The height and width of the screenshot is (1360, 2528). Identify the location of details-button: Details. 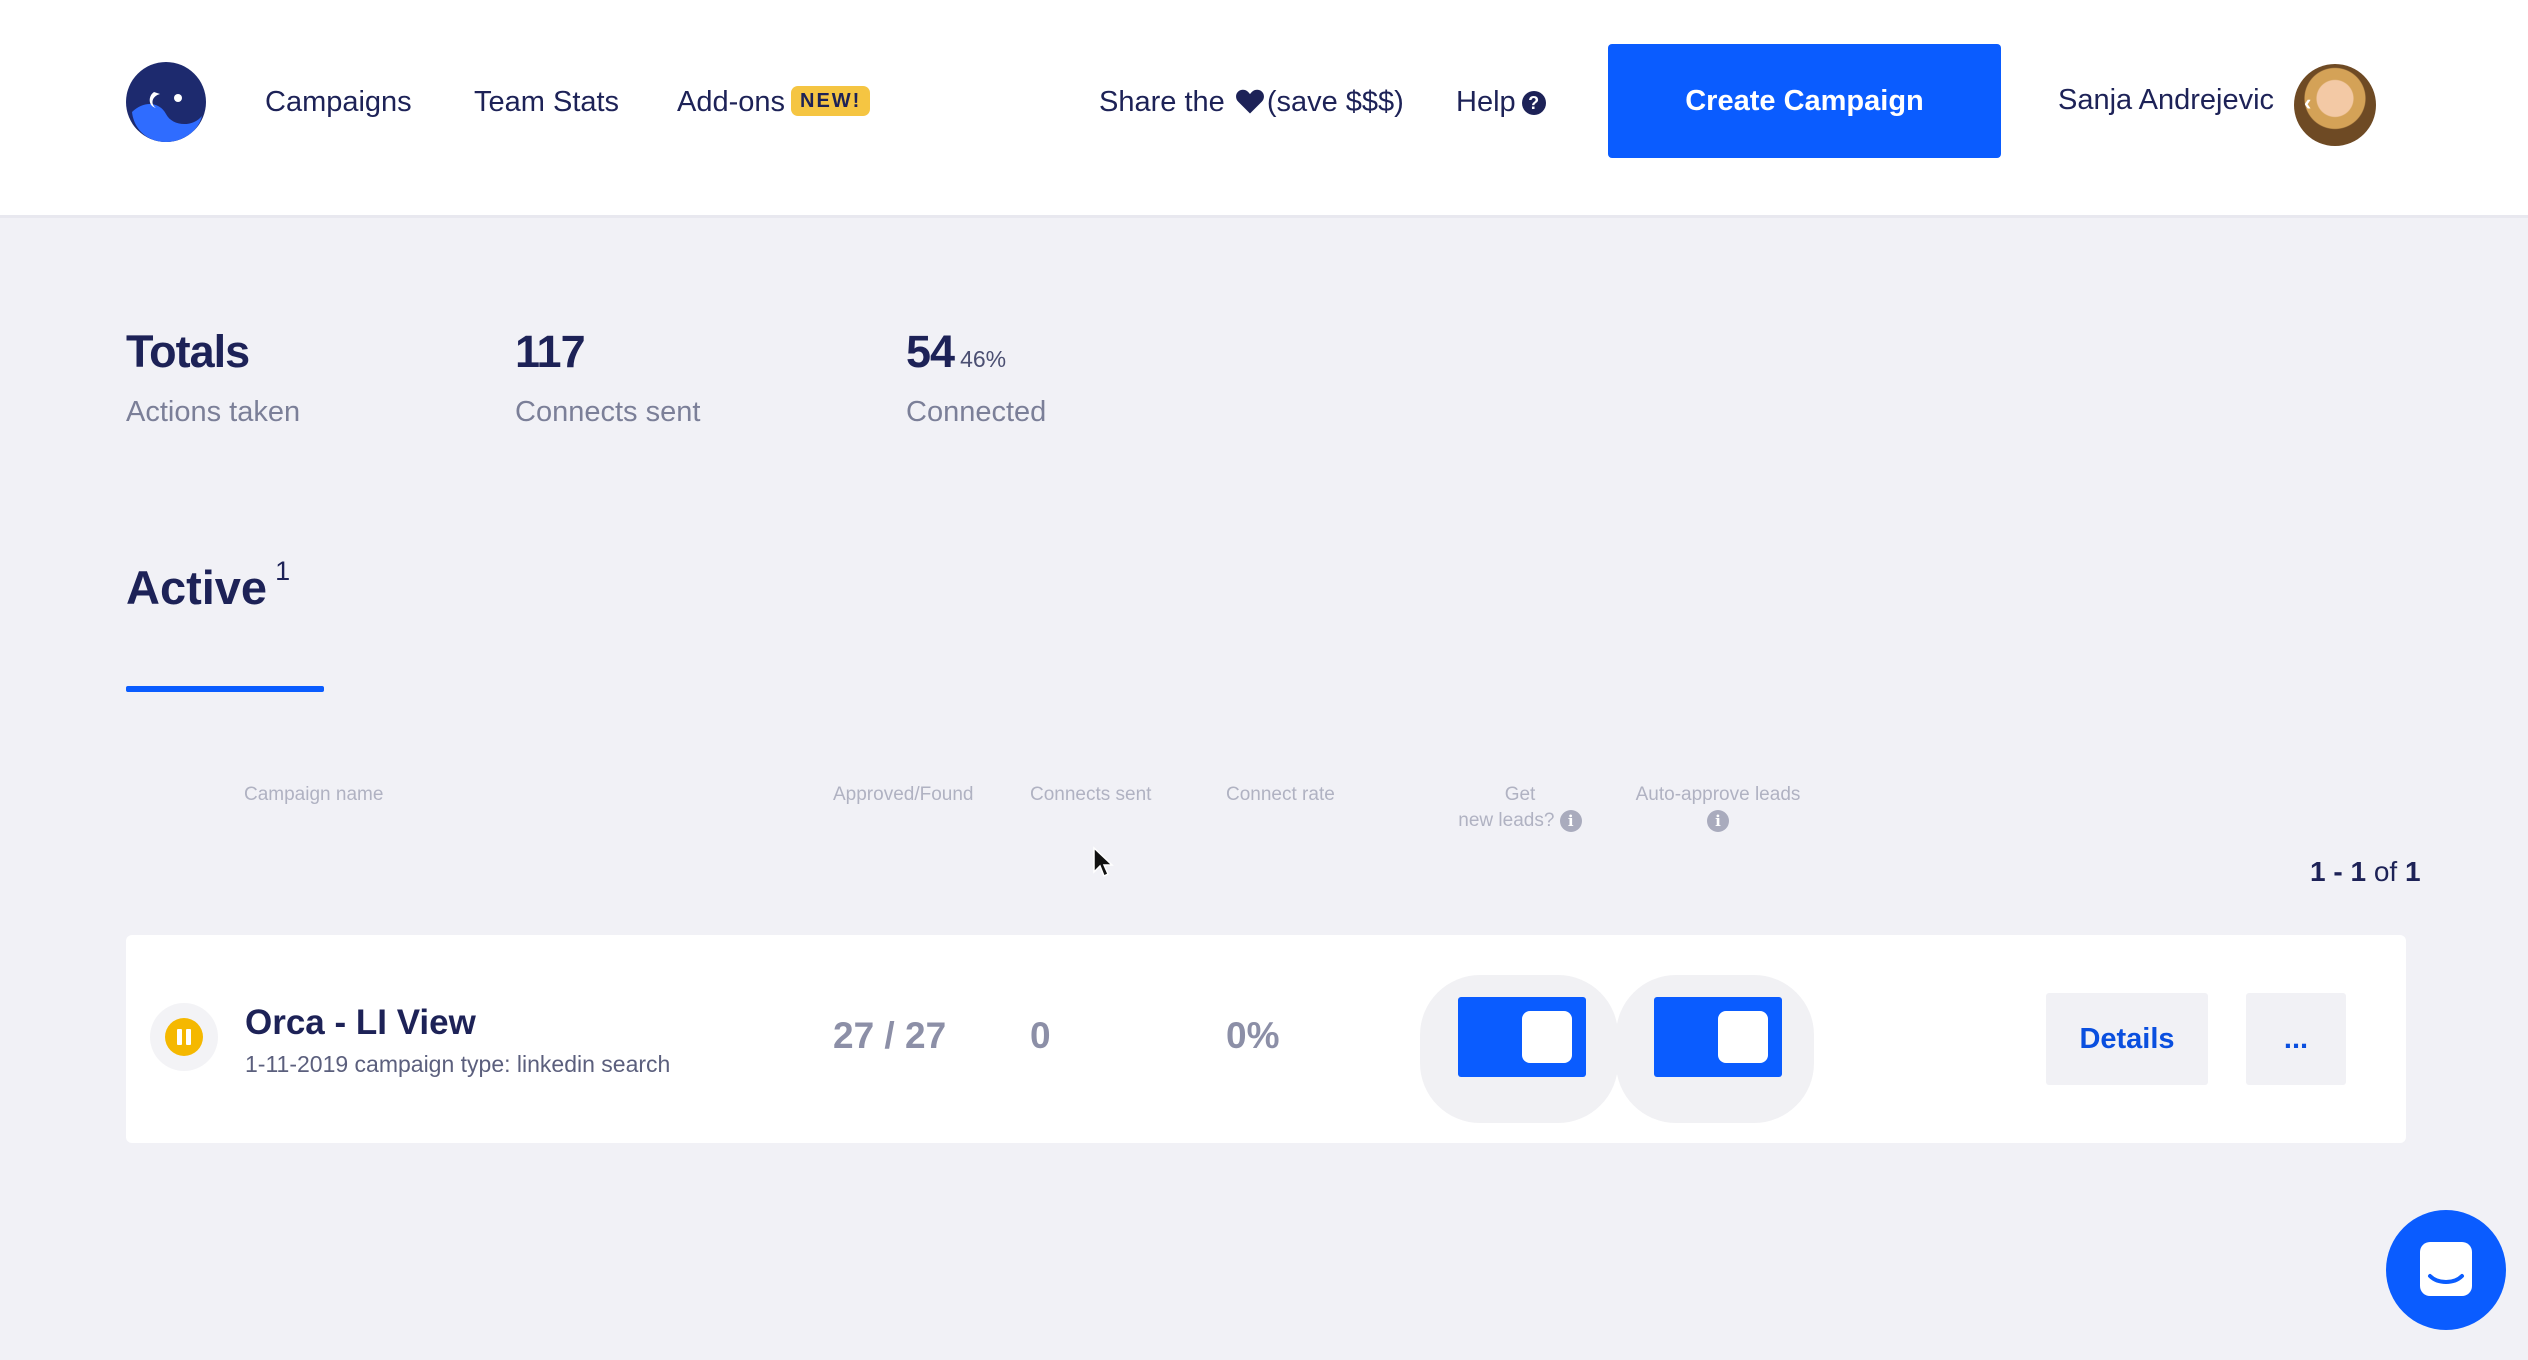
(2127, 1039).